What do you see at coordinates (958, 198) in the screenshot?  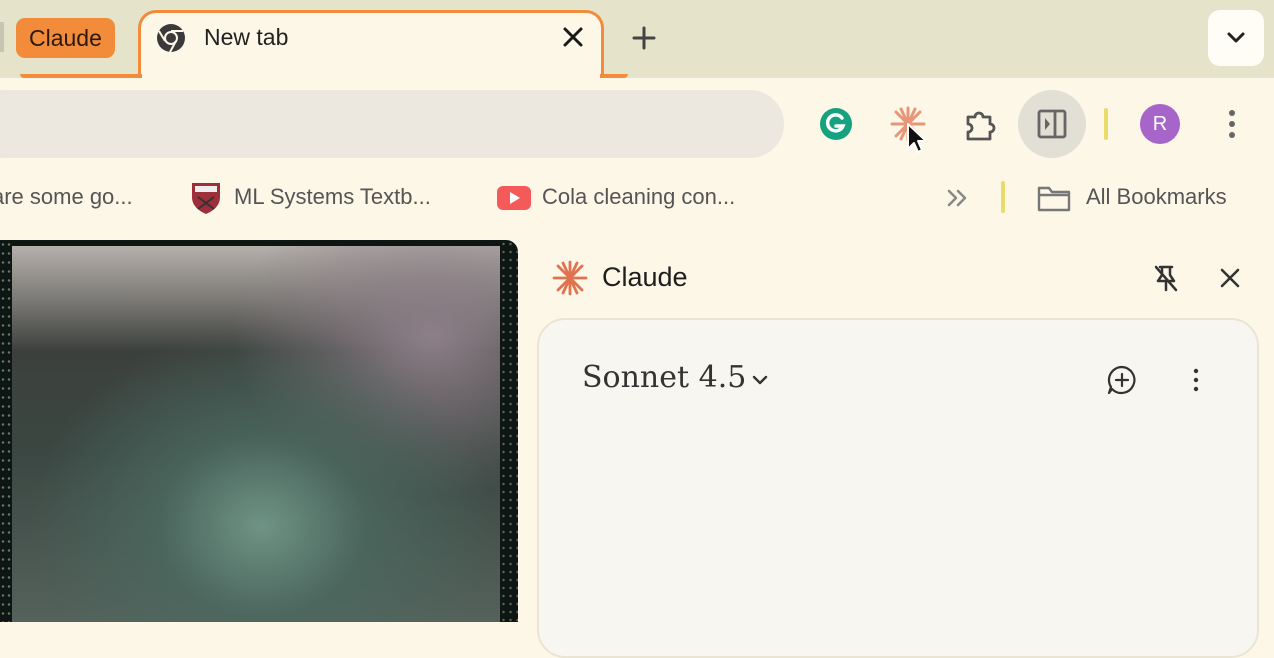 I see `double-chevron-right-icon` at bounding box center [958, 198].